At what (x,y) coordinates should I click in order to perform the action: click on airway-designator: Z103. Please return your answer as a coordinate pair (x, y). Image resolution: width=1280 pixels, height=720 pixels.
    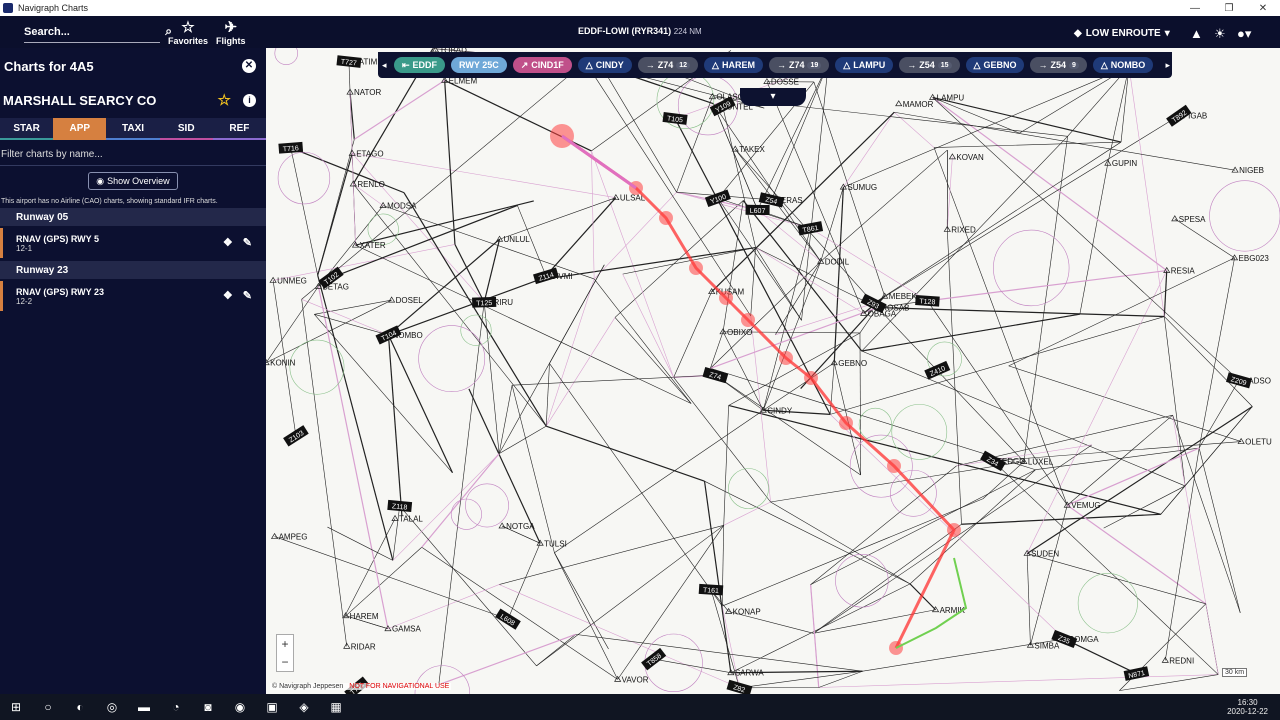
    Looking at the image, I should click on (296, 436).